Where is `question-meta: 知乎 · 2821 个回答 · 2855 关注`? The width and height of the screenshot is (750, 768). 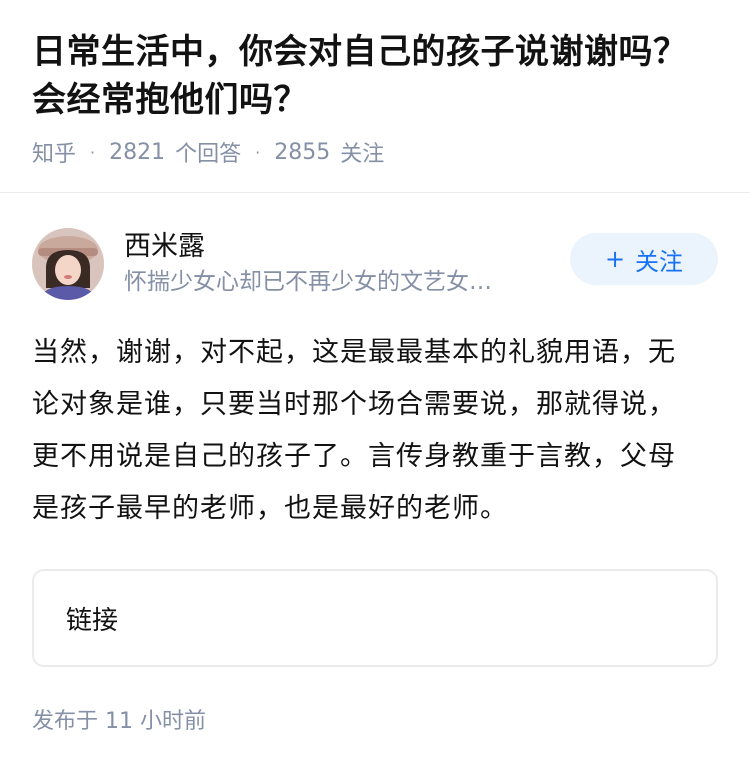
question-meta: 知乎 · 2821 个回答 · 2855 关注 is located at coordinates (375, 152).